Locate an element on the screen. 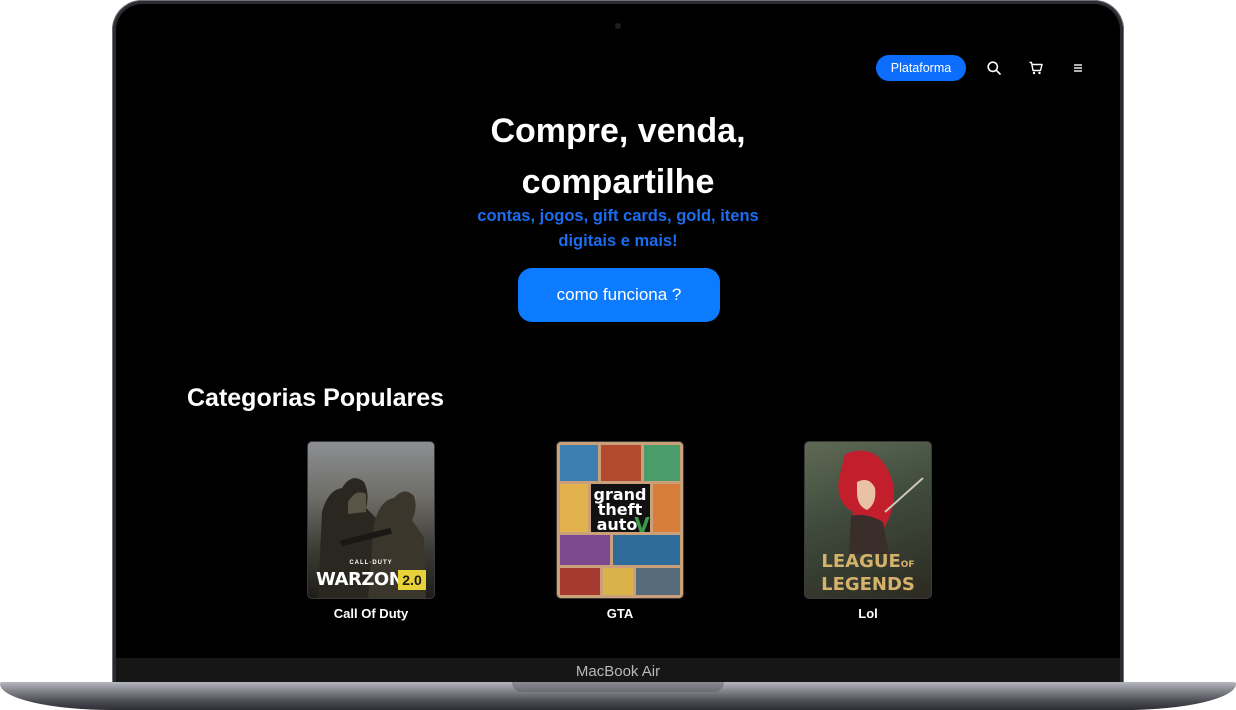 Image resolution: width=1236 pixels, height=710 pixels. gta-cover: grand theft auto V is located at coordinates (620, 520).